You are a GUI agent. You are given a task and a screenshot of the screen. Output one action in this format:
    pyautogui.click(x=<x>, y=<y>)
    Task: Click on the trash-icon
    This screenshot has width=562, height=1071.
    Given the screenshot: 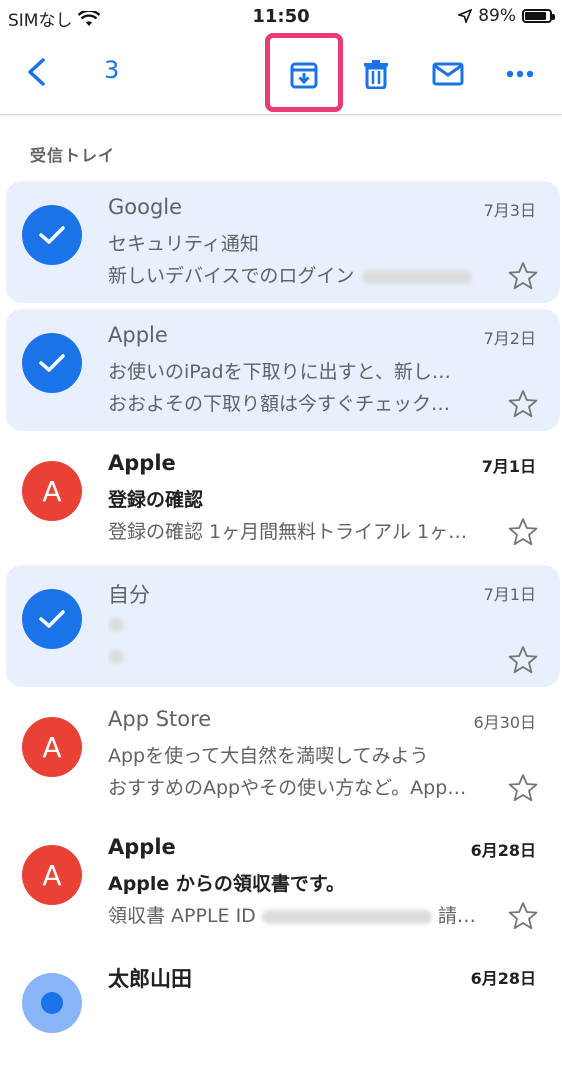 What is the action you would take?
    pyautogui.click(x=376, y=74)
    